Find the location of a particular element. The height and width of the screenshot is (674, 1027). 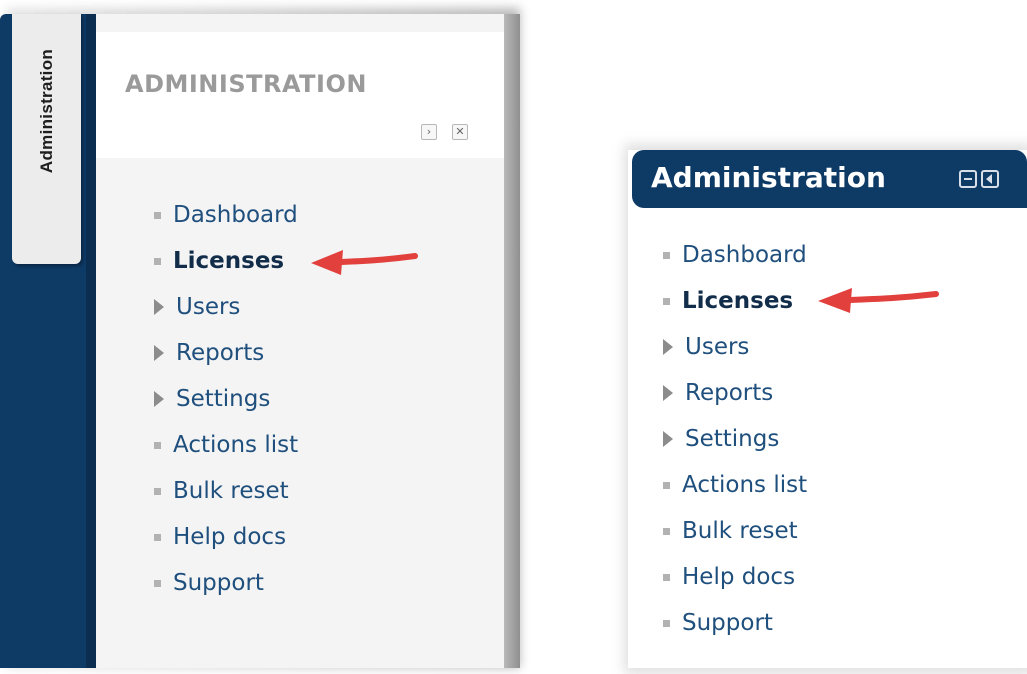

block-header: ADMINISTRATION › ✕ is located at coordinates (300, 95).